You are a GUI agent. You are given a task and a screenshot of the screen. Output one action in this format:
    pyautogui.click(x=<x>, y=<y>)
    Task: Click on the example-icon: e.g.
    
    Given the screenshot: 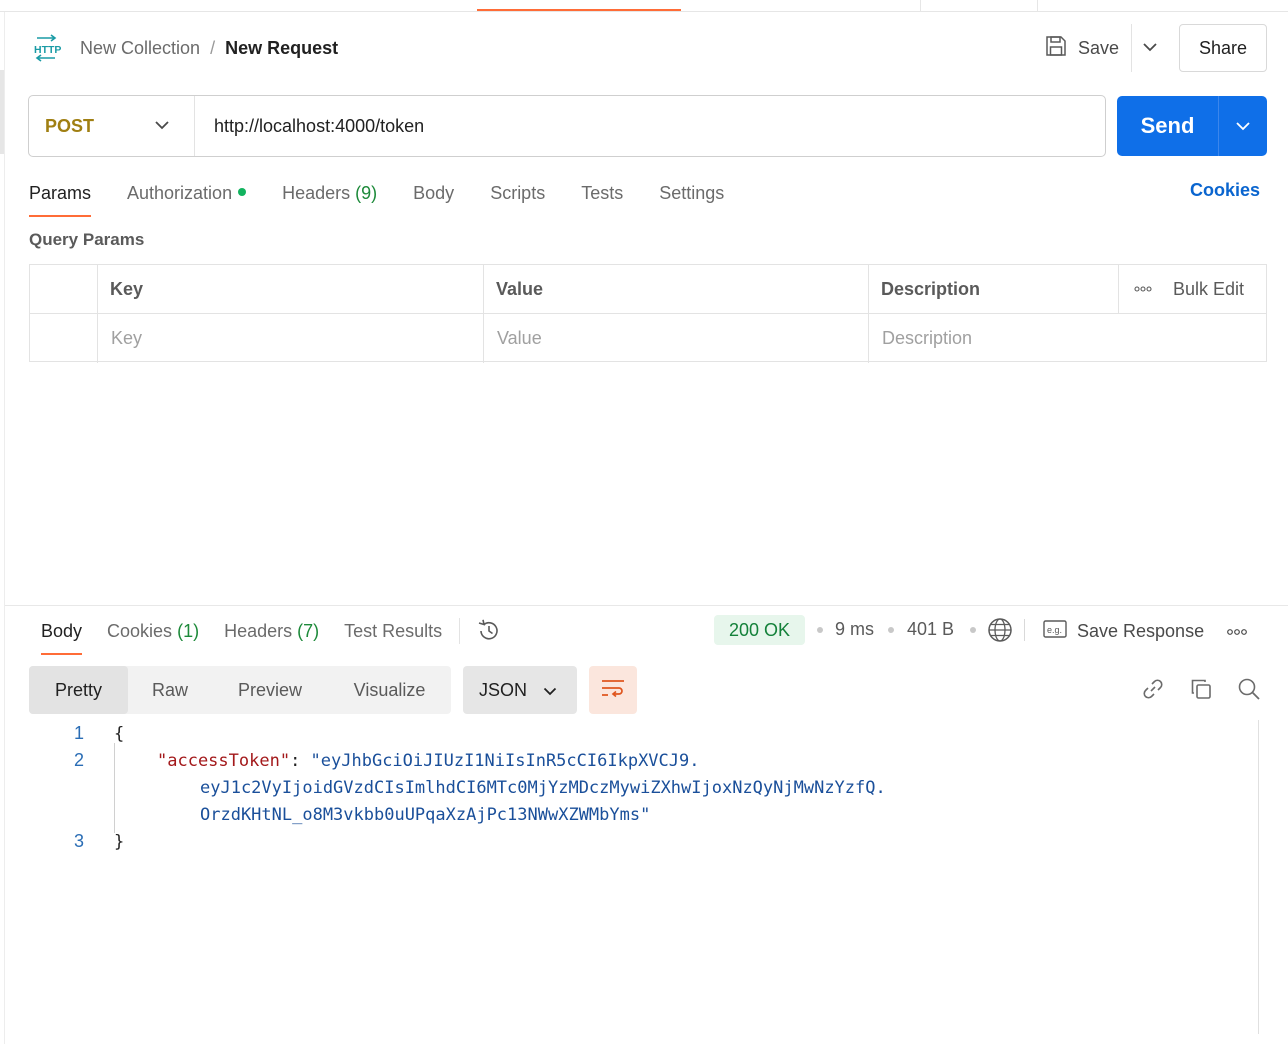 What is the action you would take?
    pyautogui.click(x=1055, y=631)
    